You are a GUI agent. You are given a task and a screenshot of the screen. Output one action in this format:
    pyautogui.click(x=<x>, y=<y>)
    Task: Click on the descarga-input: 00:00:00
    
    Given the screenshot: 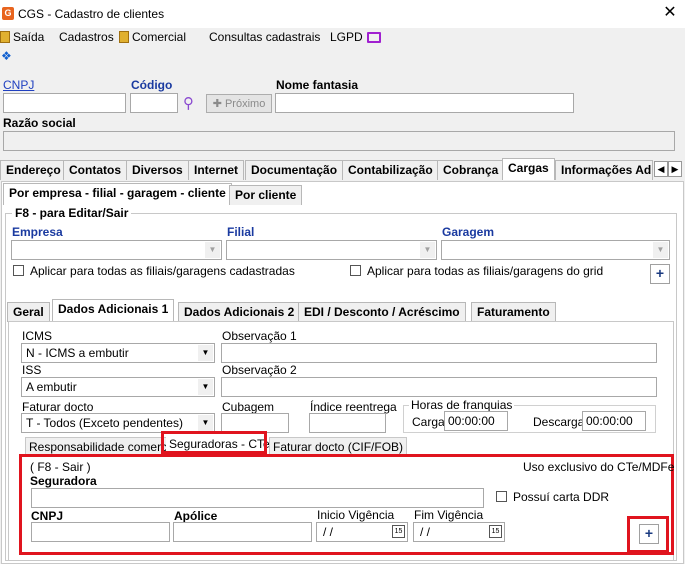 What is the action you would take?
    pyautogui.click(x=614, y=421)
    